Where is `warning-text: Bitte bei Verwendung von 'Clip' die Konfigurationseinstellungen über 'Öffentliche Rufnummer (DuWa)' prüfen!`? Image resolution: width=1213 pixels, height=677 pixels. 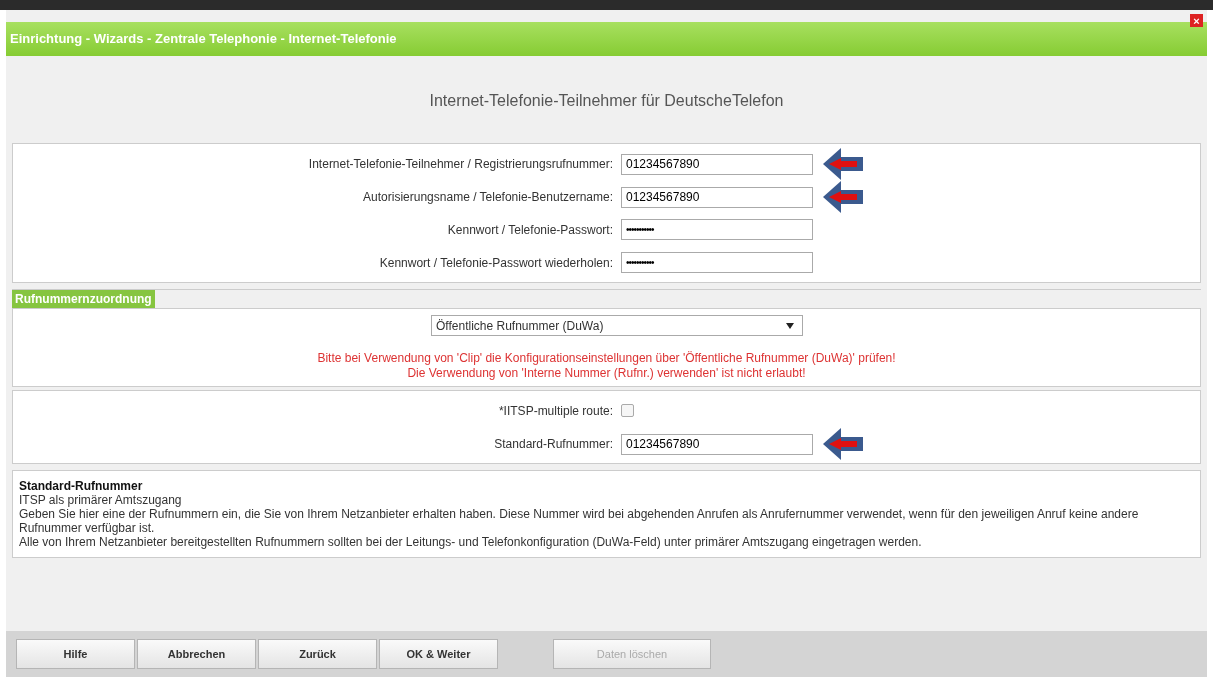
warning-text: Bitte bei Verwendung von 'Clip' die Konfigurationseinstellungen über 'Öffentliche Rufnummer (DuWa)' prüfen! is located at coordinates (606, 358).